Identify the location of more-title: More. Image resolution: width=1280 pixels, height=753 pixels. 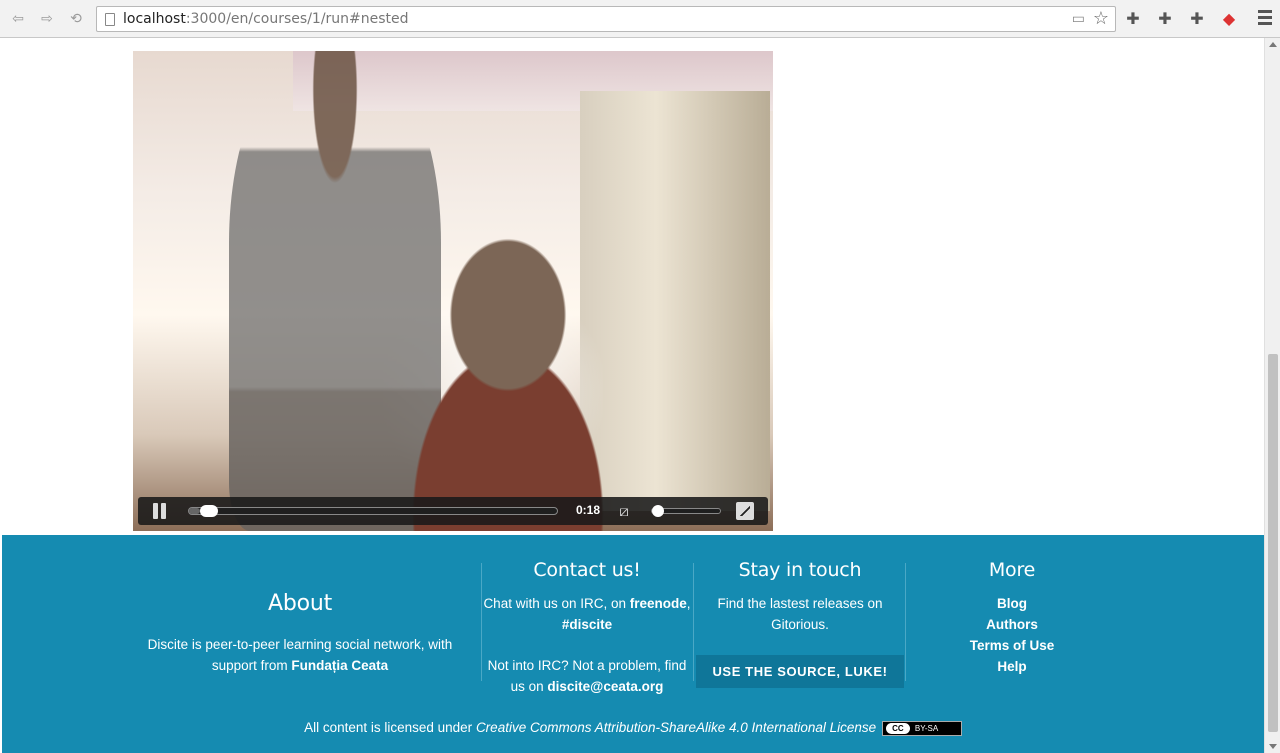
(1012, 570).